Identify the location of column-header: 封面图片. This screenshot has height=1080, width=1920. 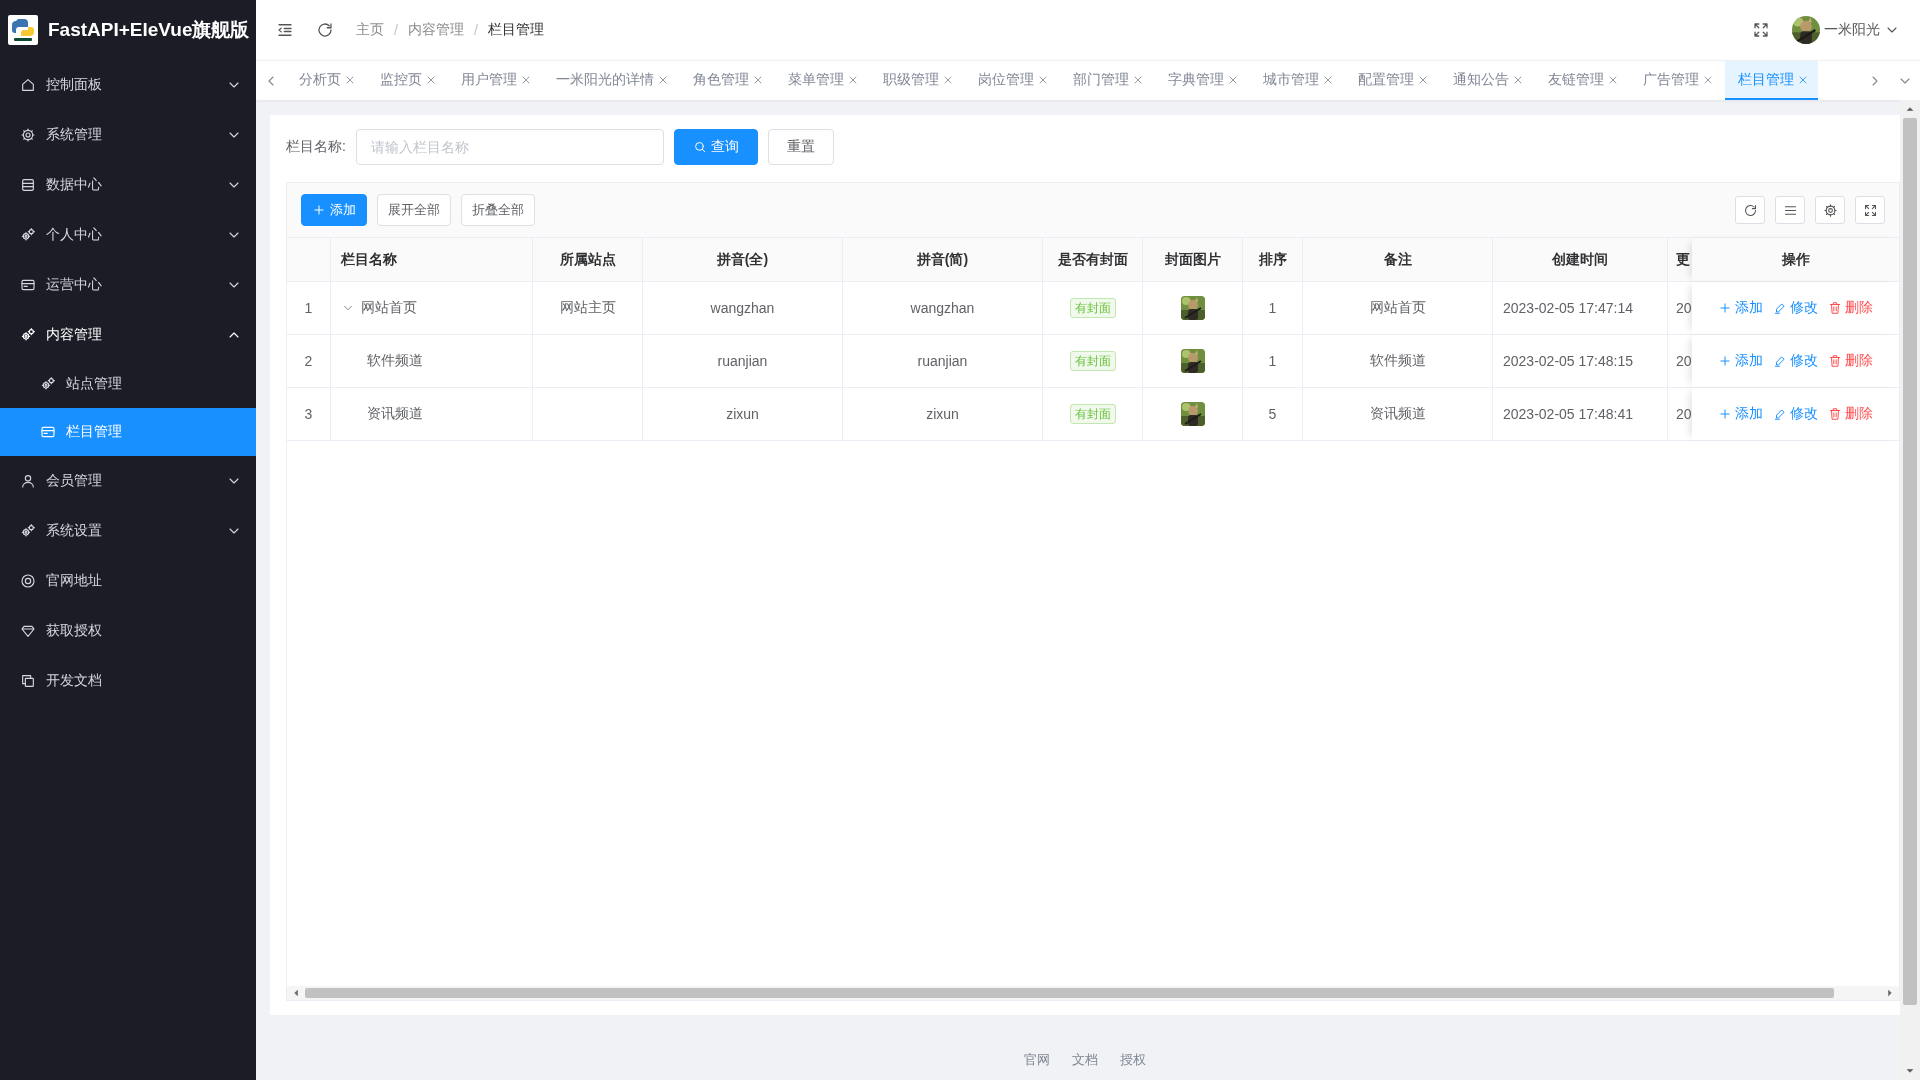
(1193, 259).